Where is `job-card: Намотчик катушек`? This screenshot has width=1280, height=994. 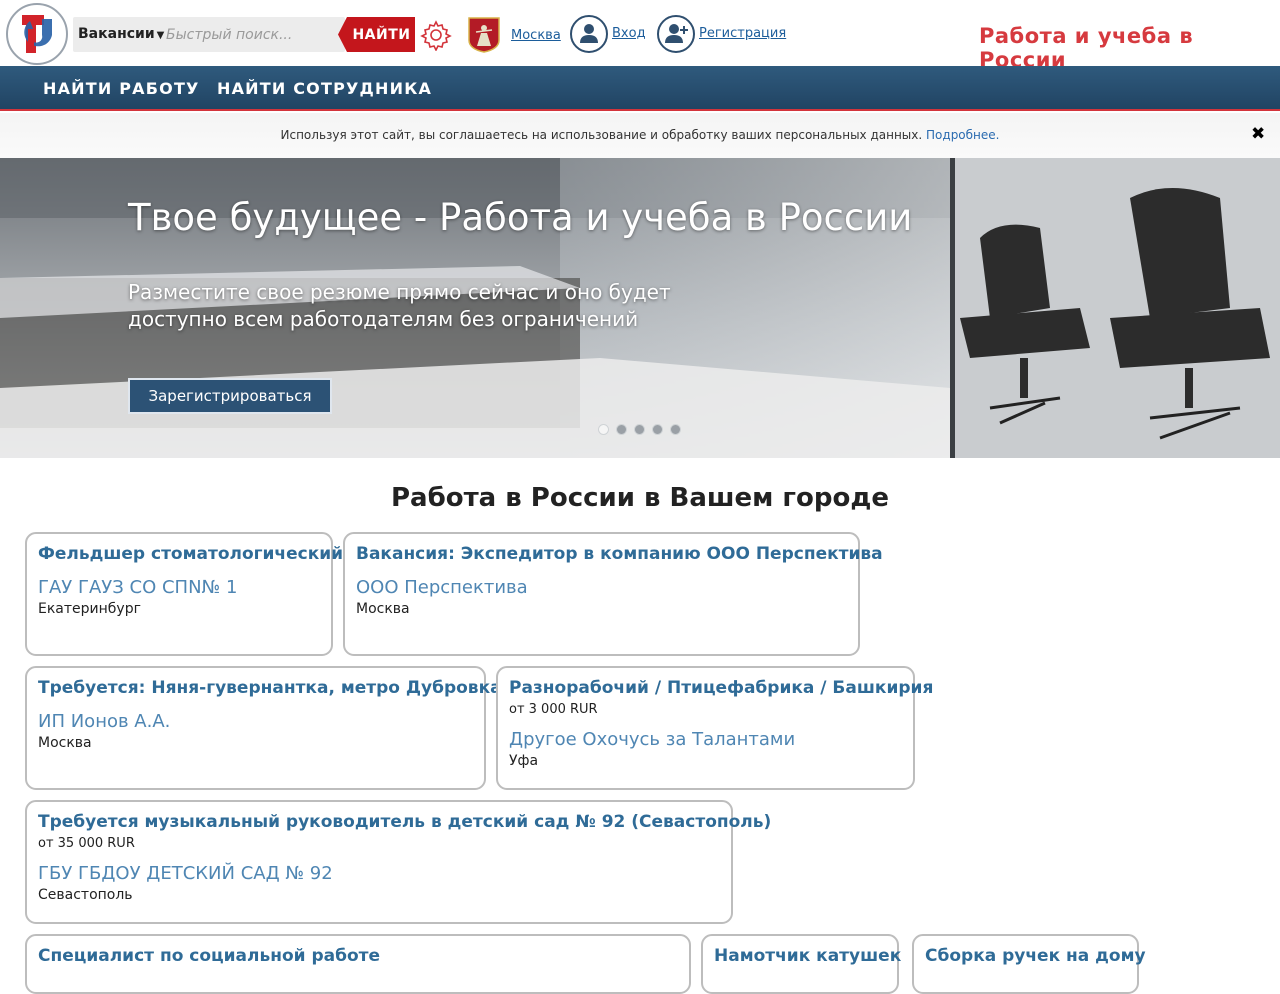
job-card: Намотчик катушек is located at coordinates (801, 964).